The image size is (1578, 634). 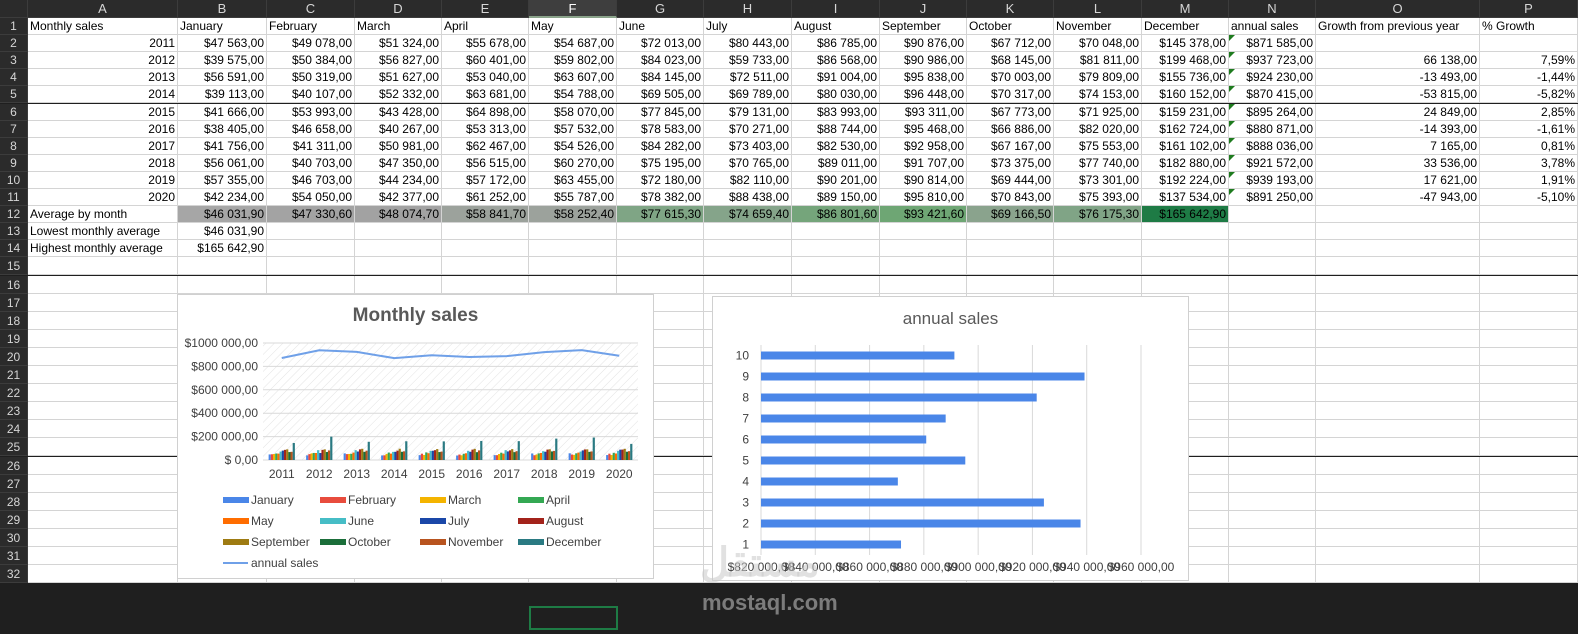 I want to click on cell-o10: 17 621,00, so click(x=1398, y=180).